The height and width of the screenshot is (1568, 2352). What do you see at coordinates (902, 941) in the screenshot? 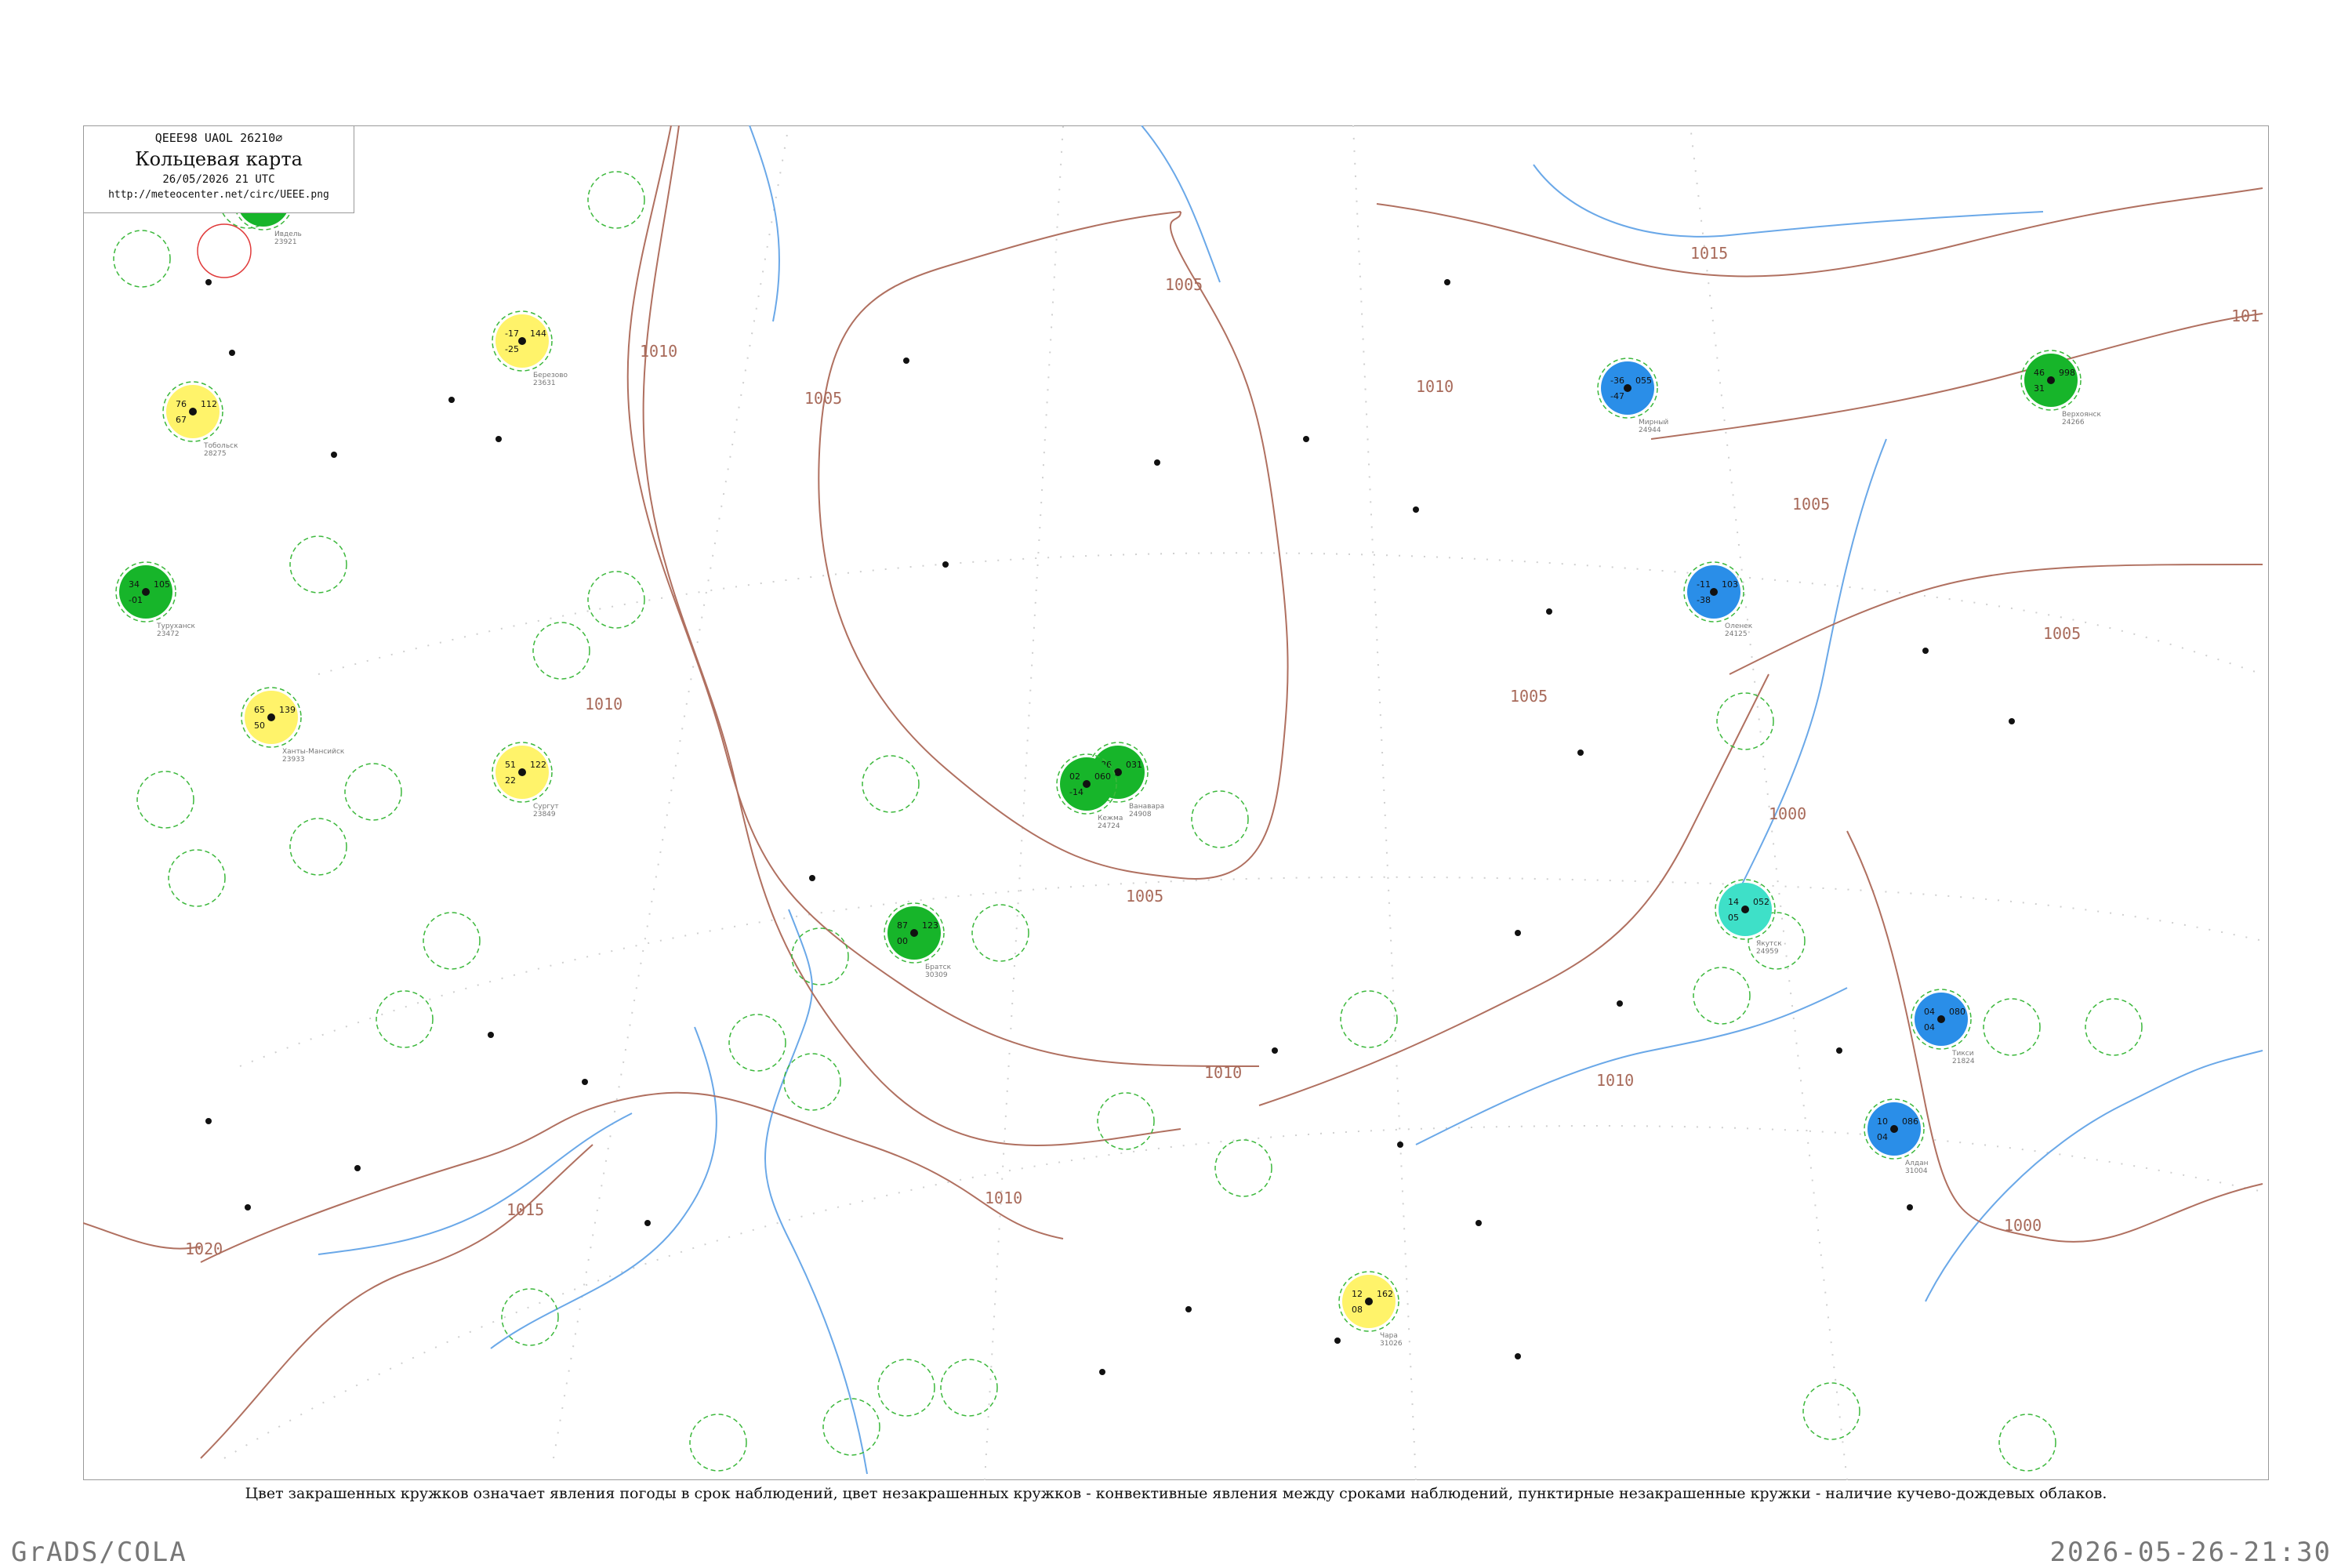
I see `dewpoint-label: 00` at bounding box center [902, 941].